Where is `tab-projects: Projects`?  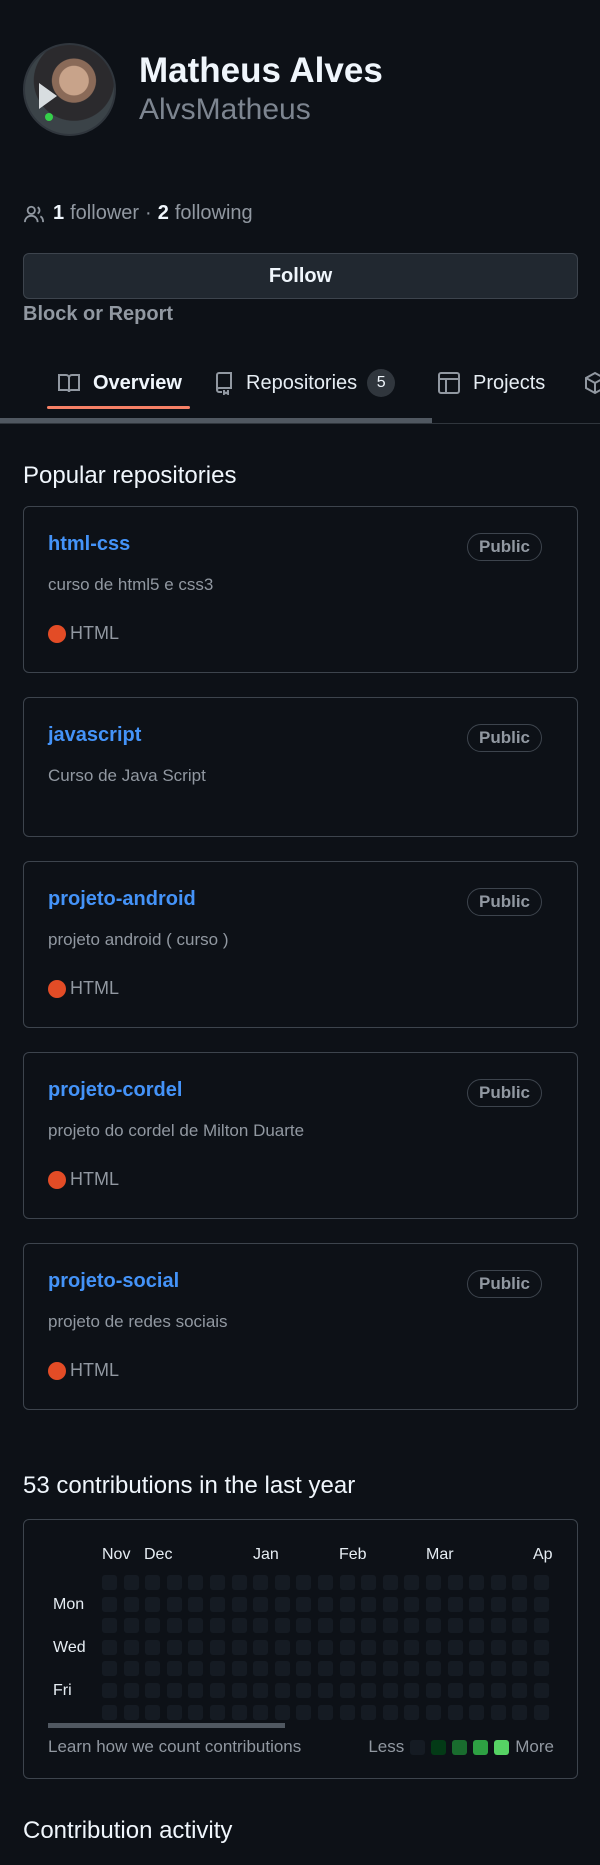
tab-projects: Projects is located at coordinates (491, 383).